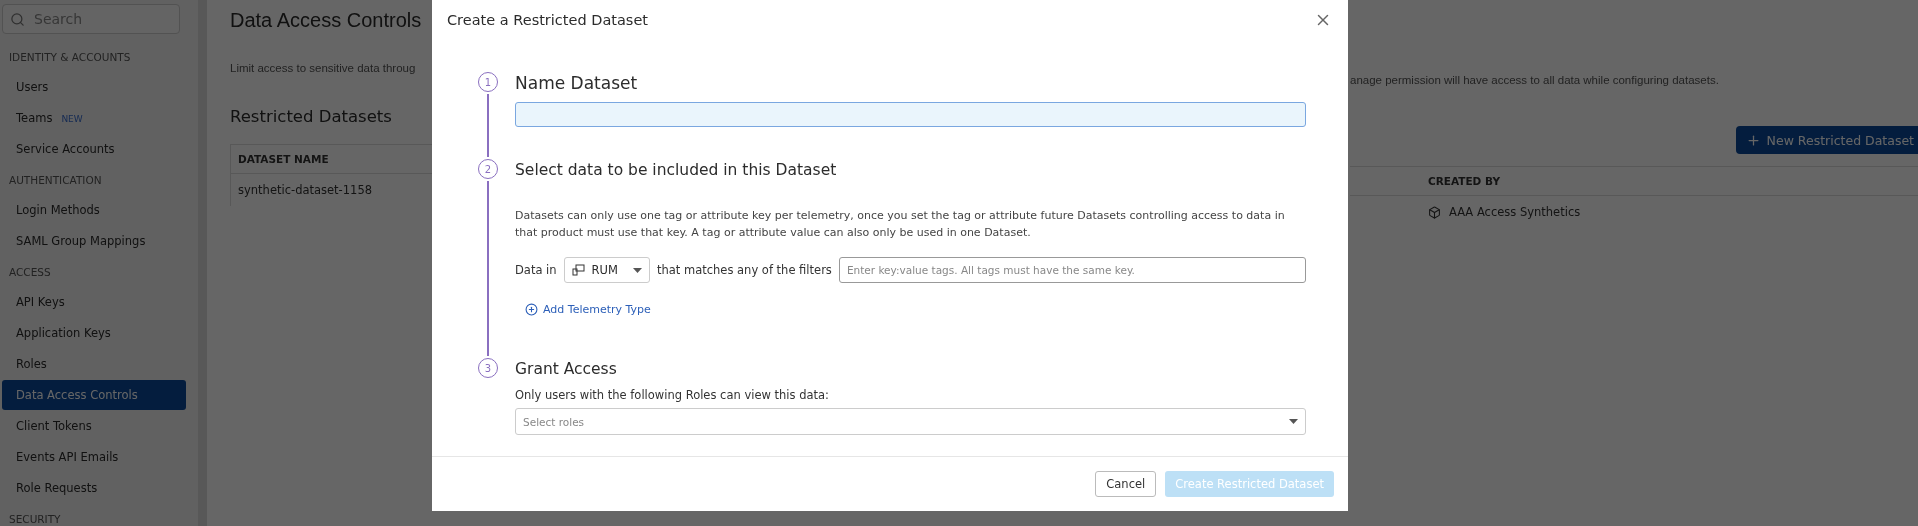 This screenshot has width=1918, height=526. What do you see at coordinates (94, 302) in the screenshot?
I see `sidebar-item: API Keys` at bounding box center [94, 302].